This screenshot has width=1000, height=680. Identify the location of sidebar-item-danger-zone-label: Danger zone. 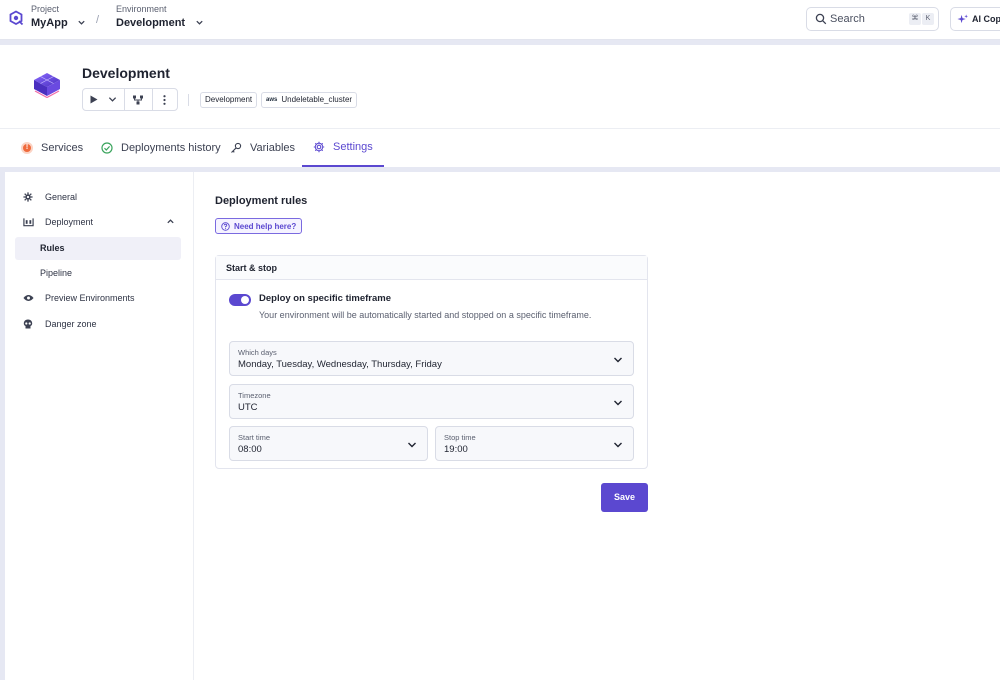
(71, 324).